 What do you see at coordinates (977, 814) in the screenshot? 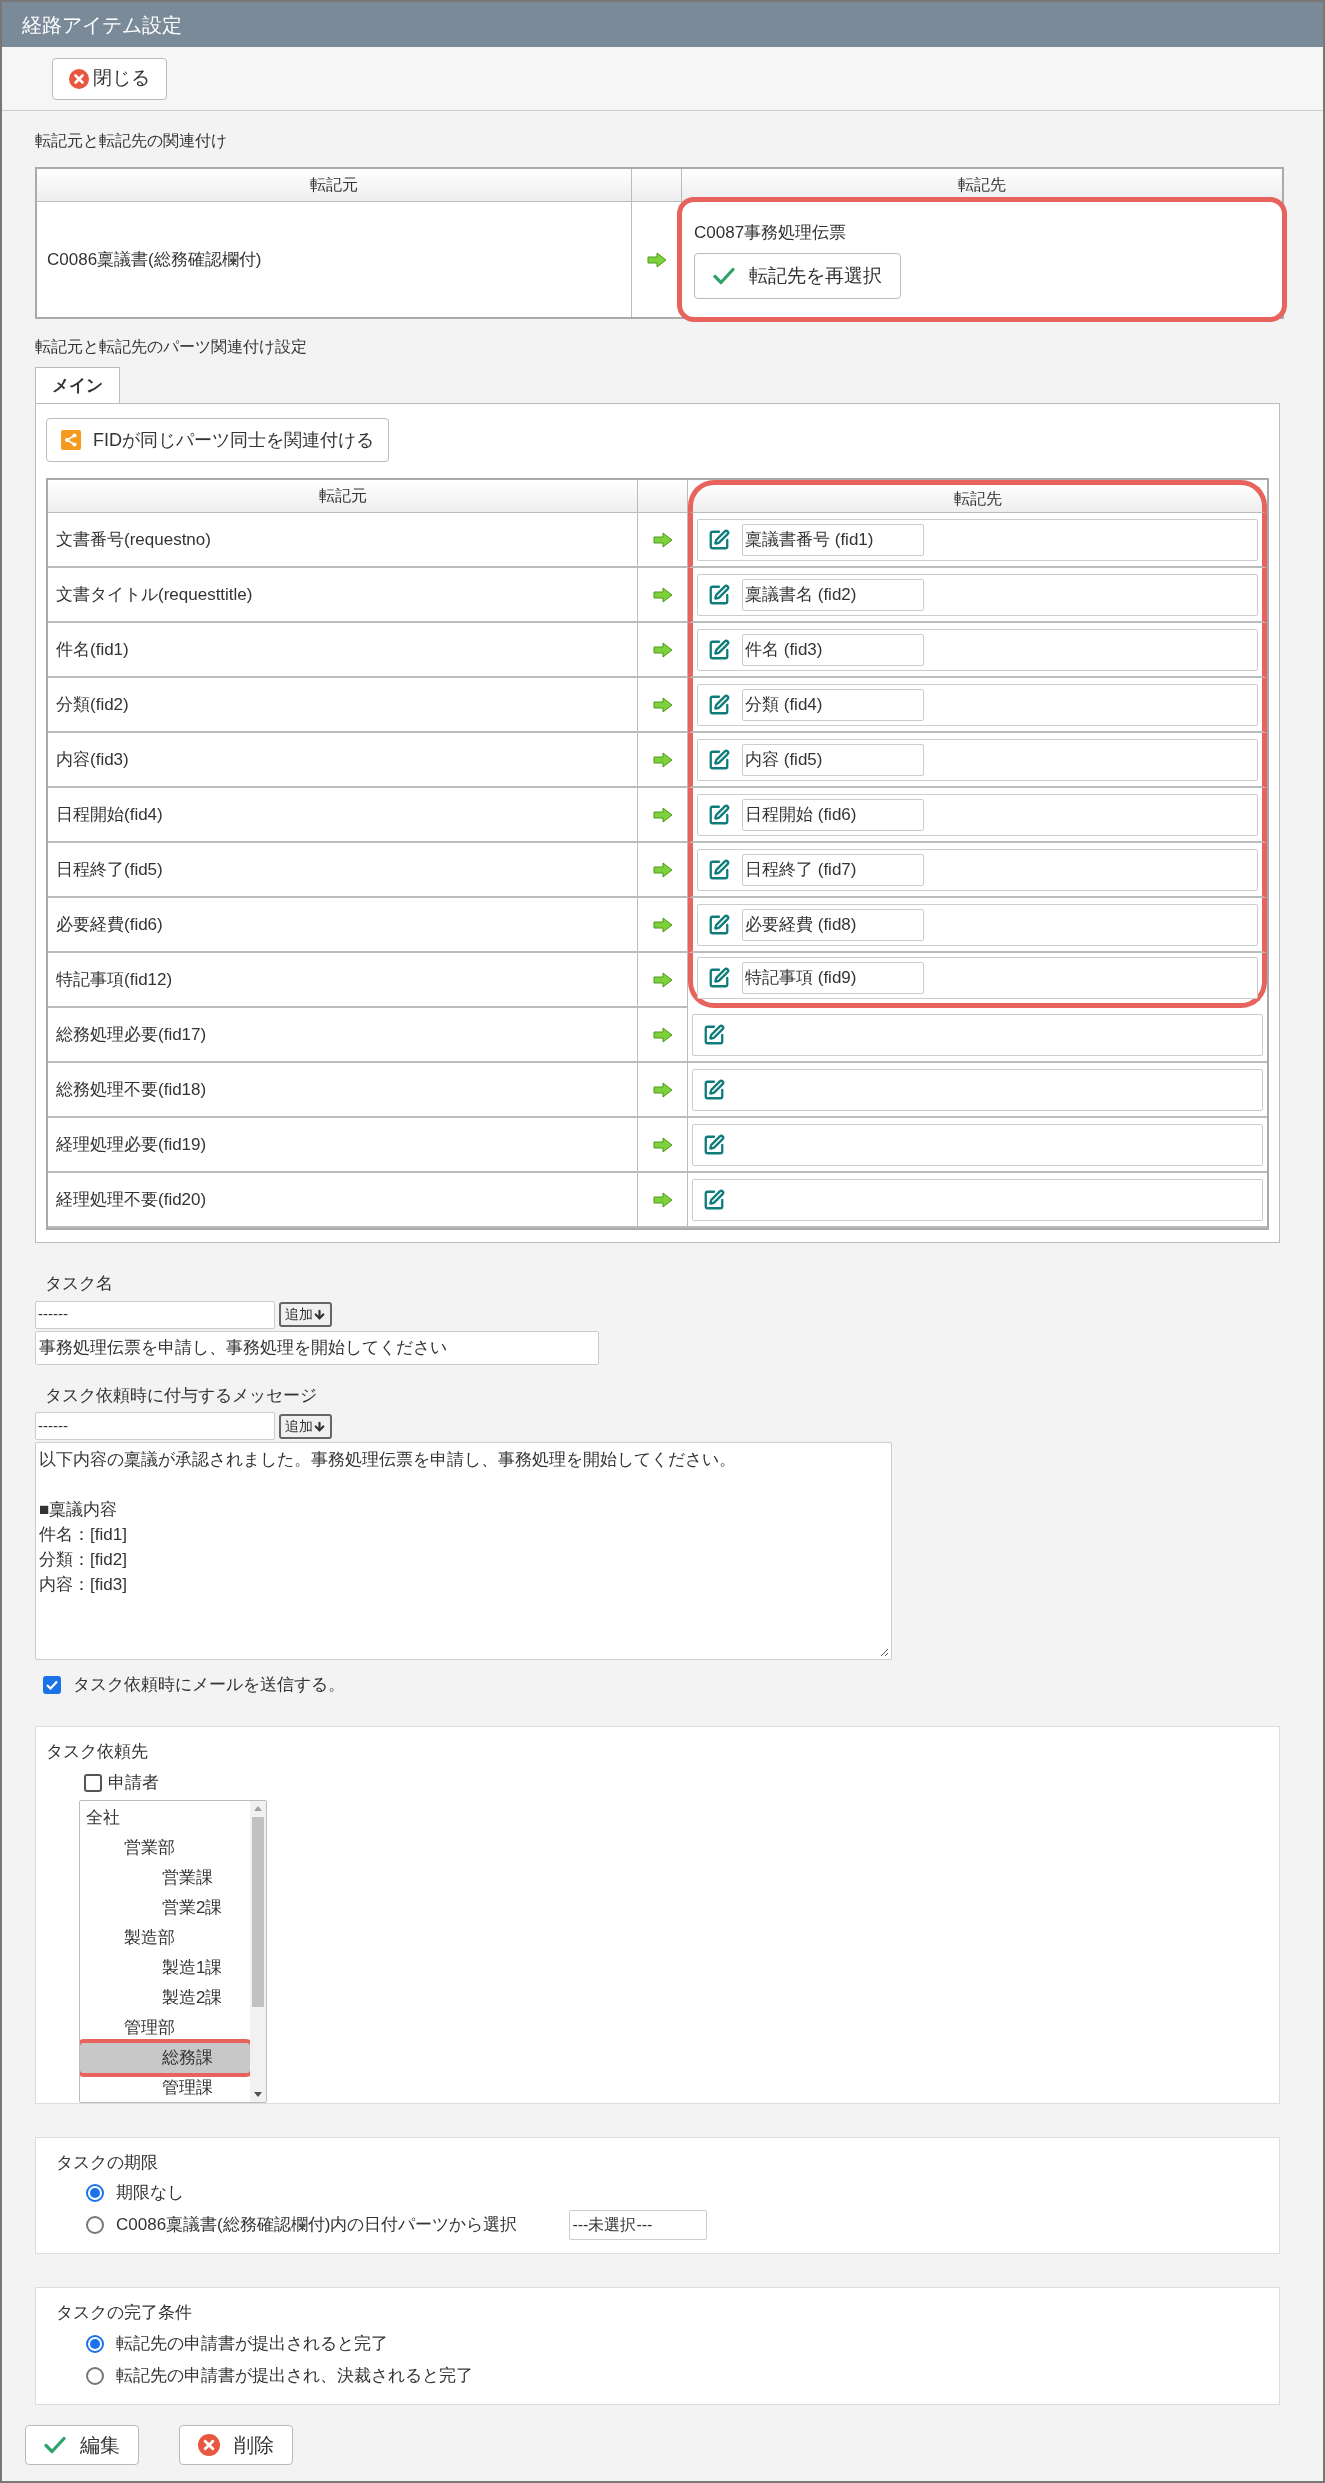
I see `destination-field: 日程開始 (fid6)` at bounding box center [977, 814].